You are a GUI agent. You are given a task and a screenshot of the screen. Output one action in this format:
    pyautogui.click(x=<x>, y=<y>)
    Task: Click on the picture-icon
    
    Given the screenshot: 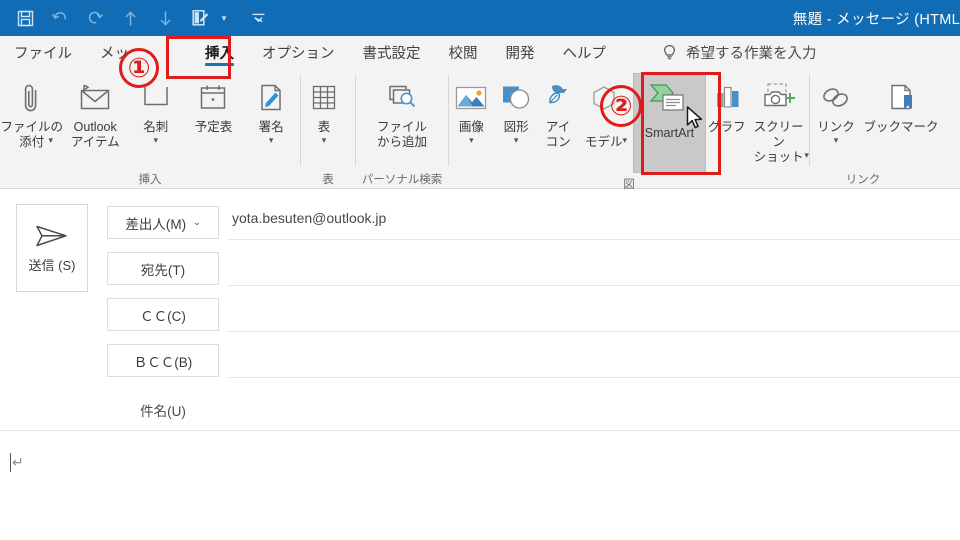 What is the action you would take?
    pyautogui.click(x=471, y=98)
    